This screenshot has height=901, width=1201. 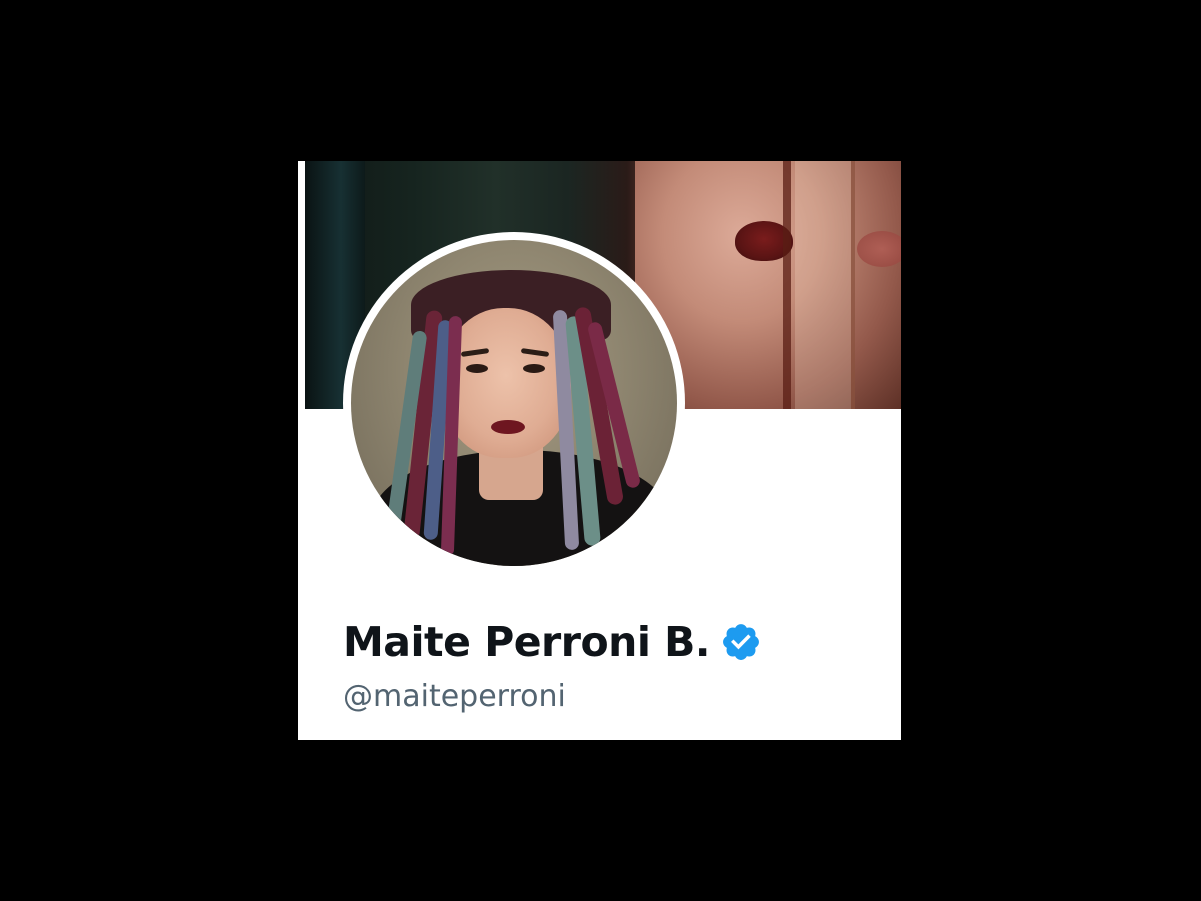 I want to click on profile-name-row: Maite Perroni B., so click(x=552, y=642).